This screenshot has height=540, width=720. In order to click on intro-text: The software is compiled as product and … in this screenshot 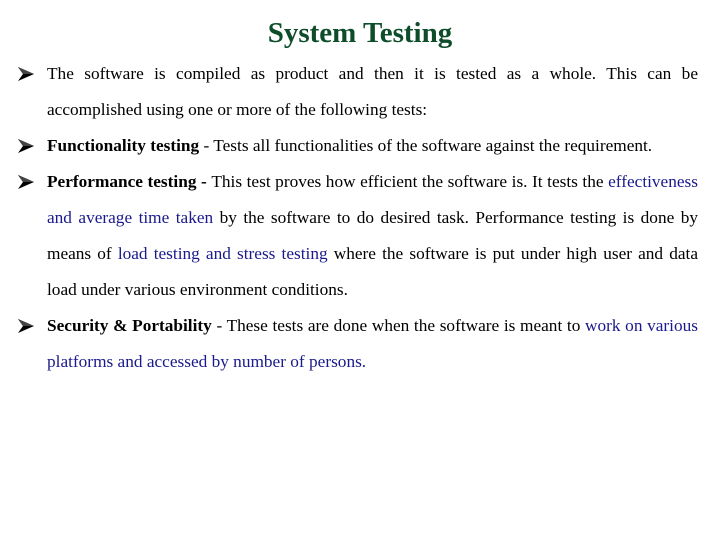, I will do `click(372, 91)`.